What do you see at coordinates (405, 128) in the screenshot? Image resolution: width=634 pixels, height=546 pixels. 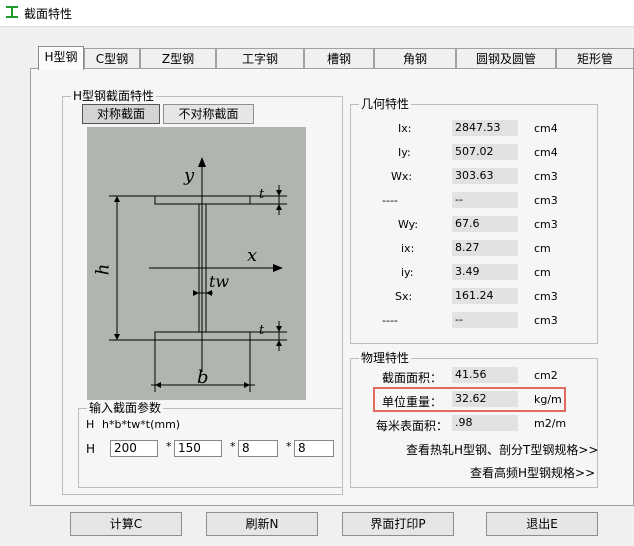 I see `geometry-label: Ix:` at bounding box center [405, 128].